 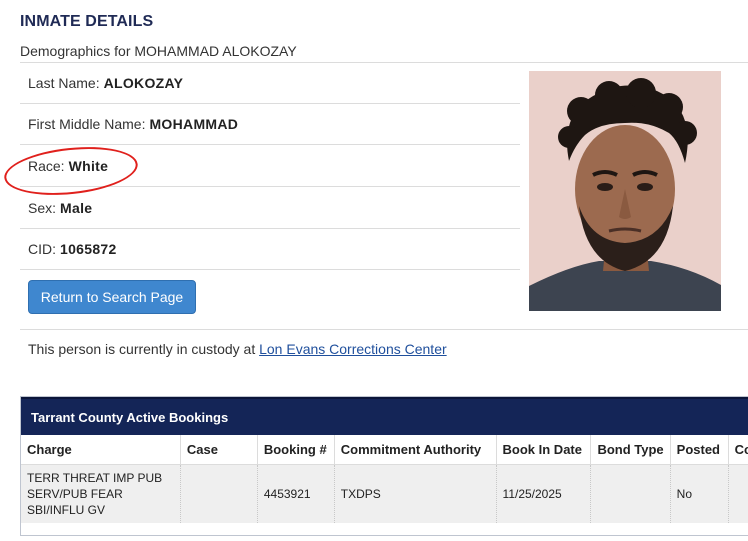 I want to click on cell-posted: No, so click(x=699, y=493).